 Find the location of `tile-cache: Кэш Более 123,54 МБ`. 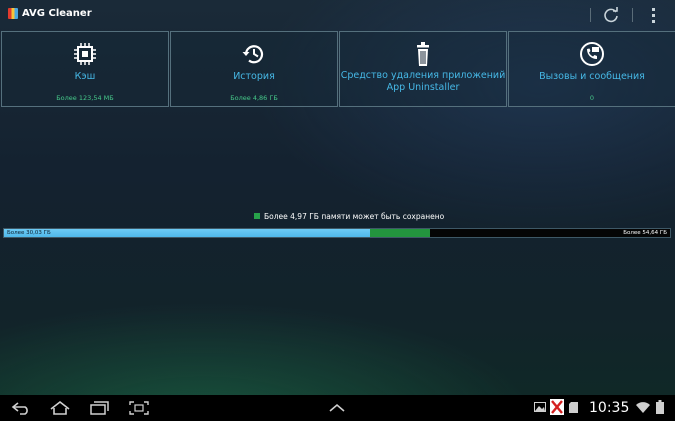

tile-cache: Кэш Более 123,54 МБ is located at coordinates (85, 69).